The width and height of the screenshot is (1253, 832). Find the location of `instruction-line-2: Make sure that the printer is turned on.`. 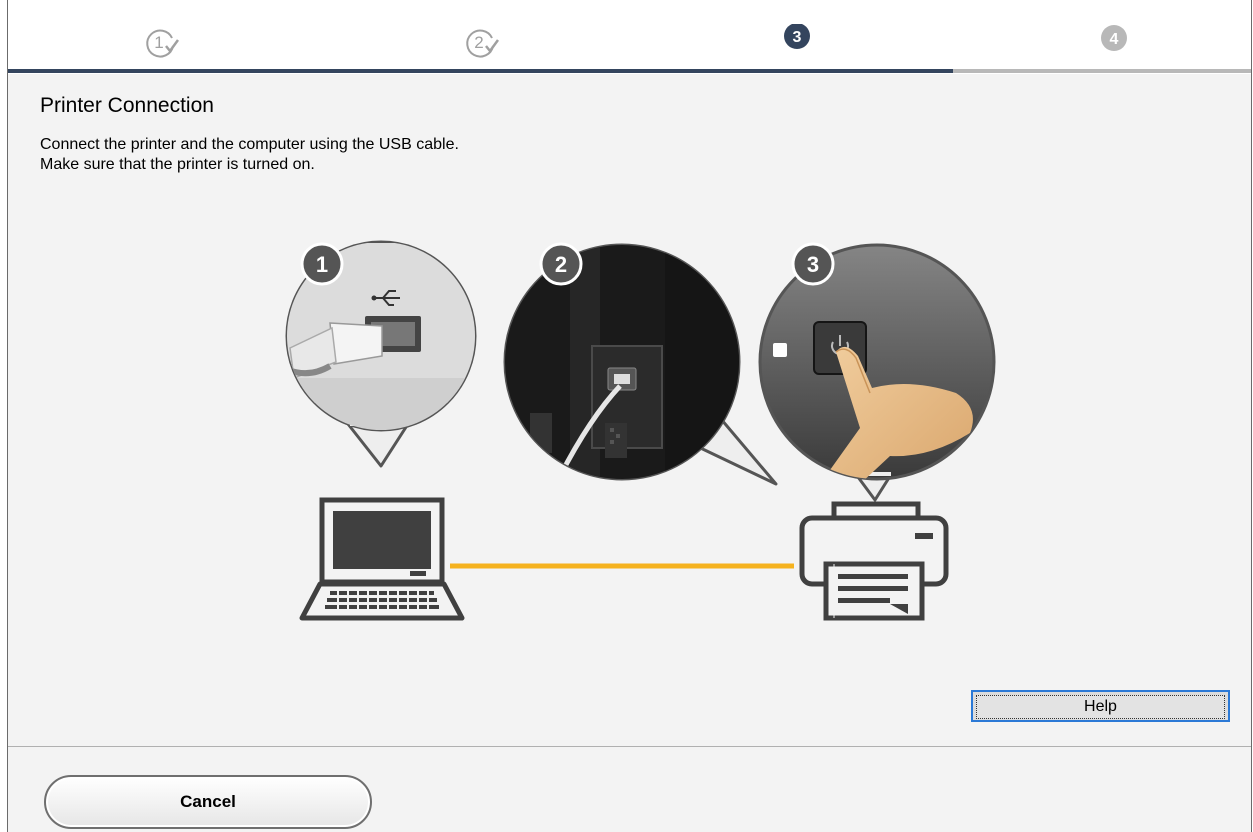

instruction-line-2: Make sure that the printer is turned on. is located at coordinates (177, 164).